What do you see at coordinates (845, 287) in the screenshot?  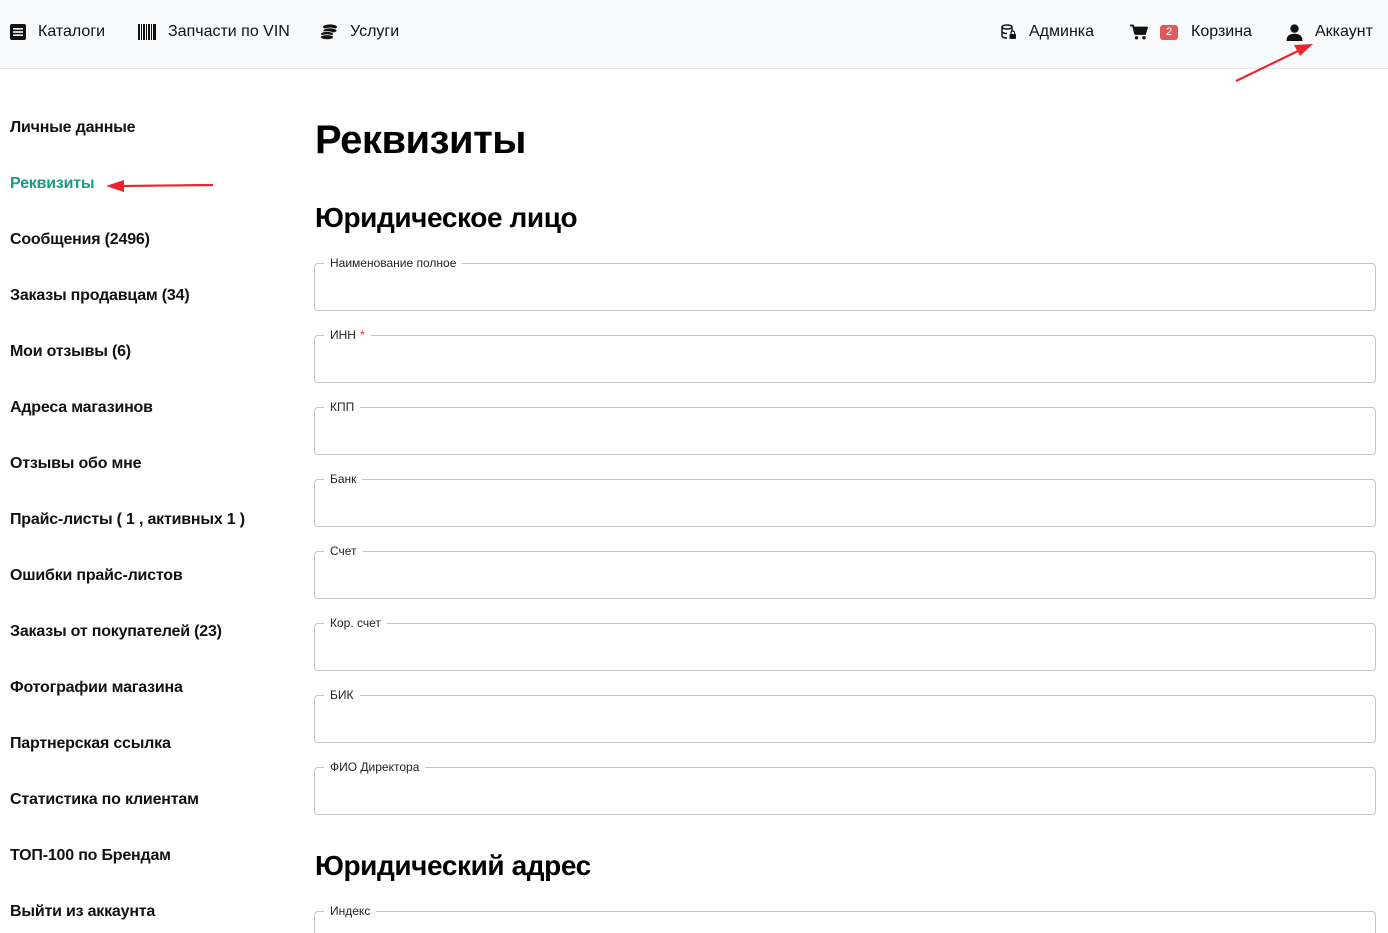 I see `full-name-input` at bounding box center [845, 287].